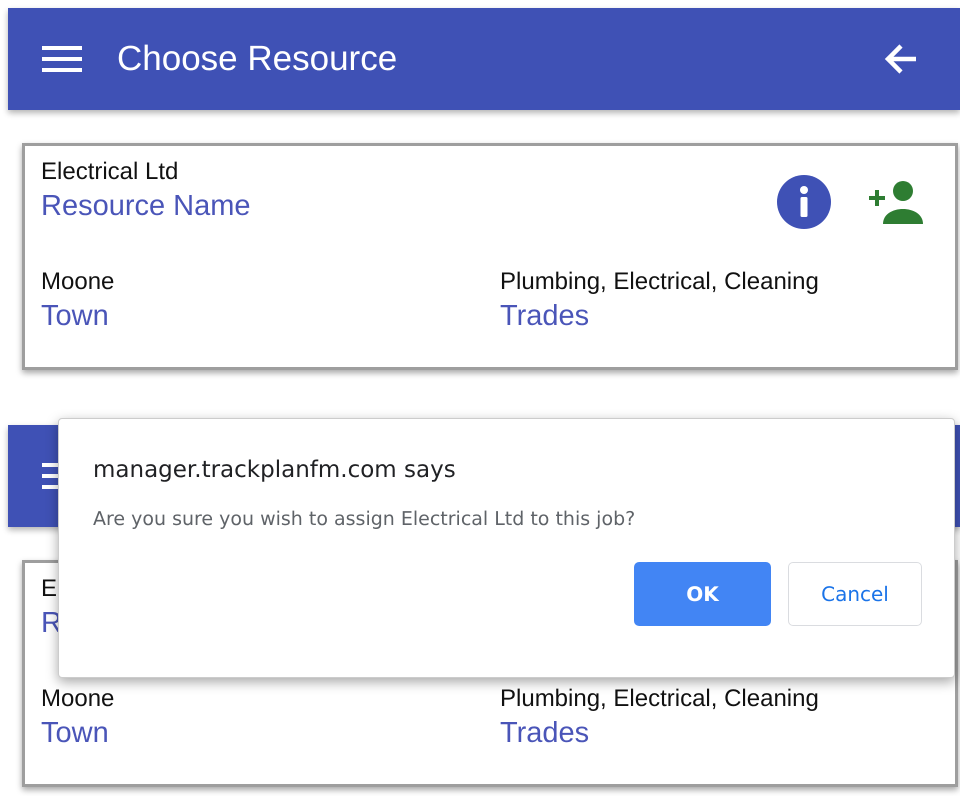 This screenshot has height=796, width=960. Describe the element at coordinates (901, 59) in the screenshot. I see `back-arrow-icon` at that location.